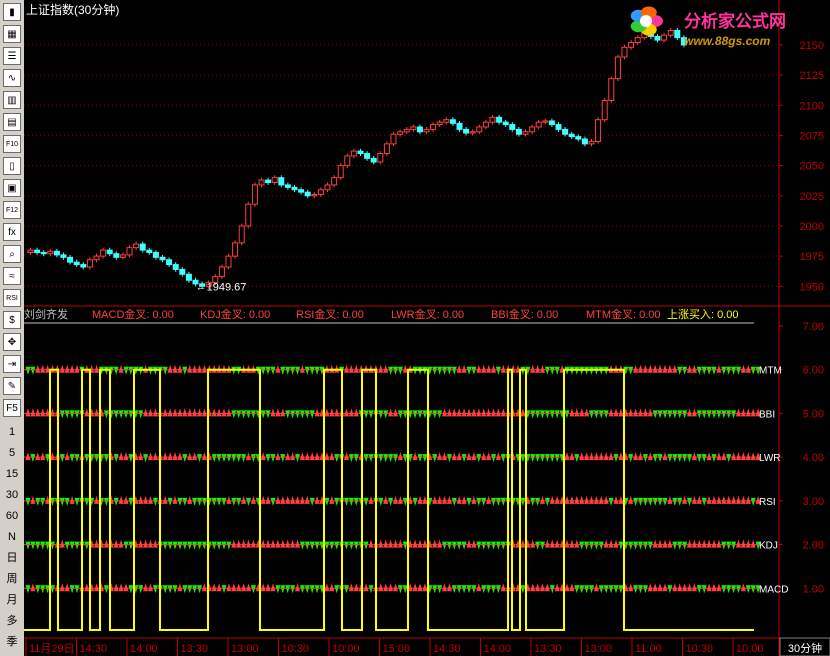 Image resolution: width=830 pixels, height=656 pixels. Describe the element at coordinates (813, 458) in the screenshot. I see `sub-tick-label: 4.00` at that location.